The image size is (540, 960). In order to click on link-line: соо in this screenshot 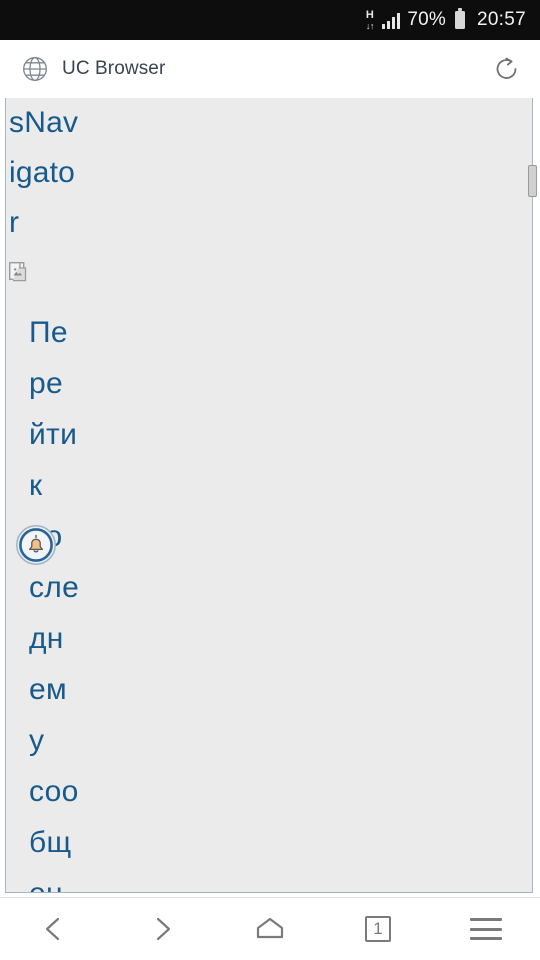, I will do `click(280, 792)`.